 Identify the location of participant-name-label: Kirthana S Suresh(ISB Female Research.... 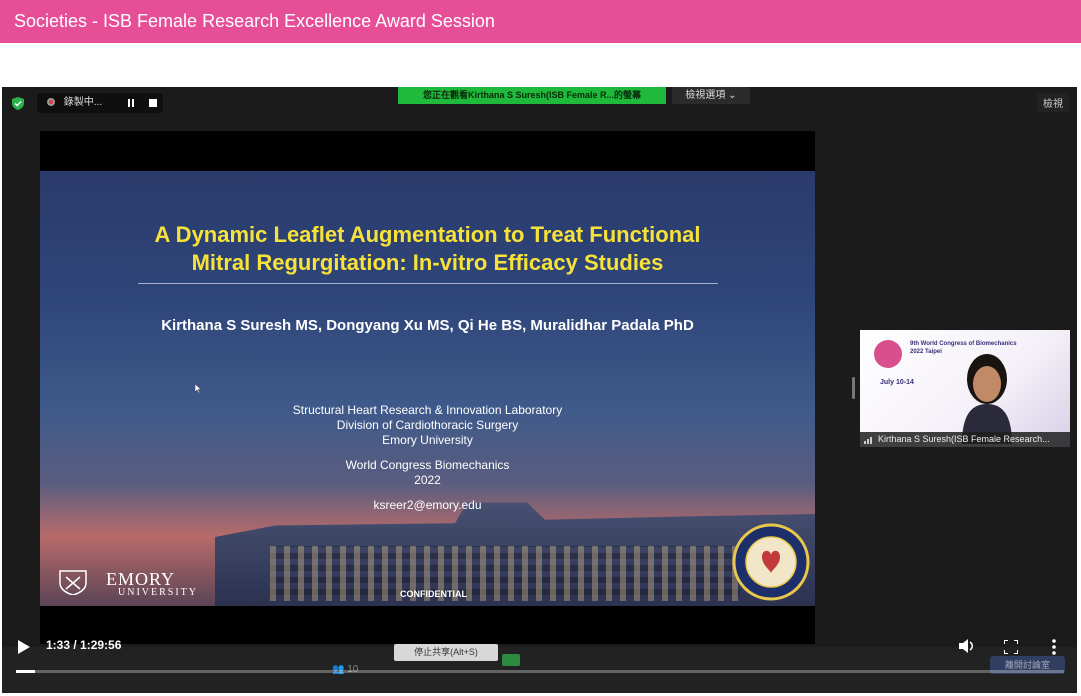
(965, 439).